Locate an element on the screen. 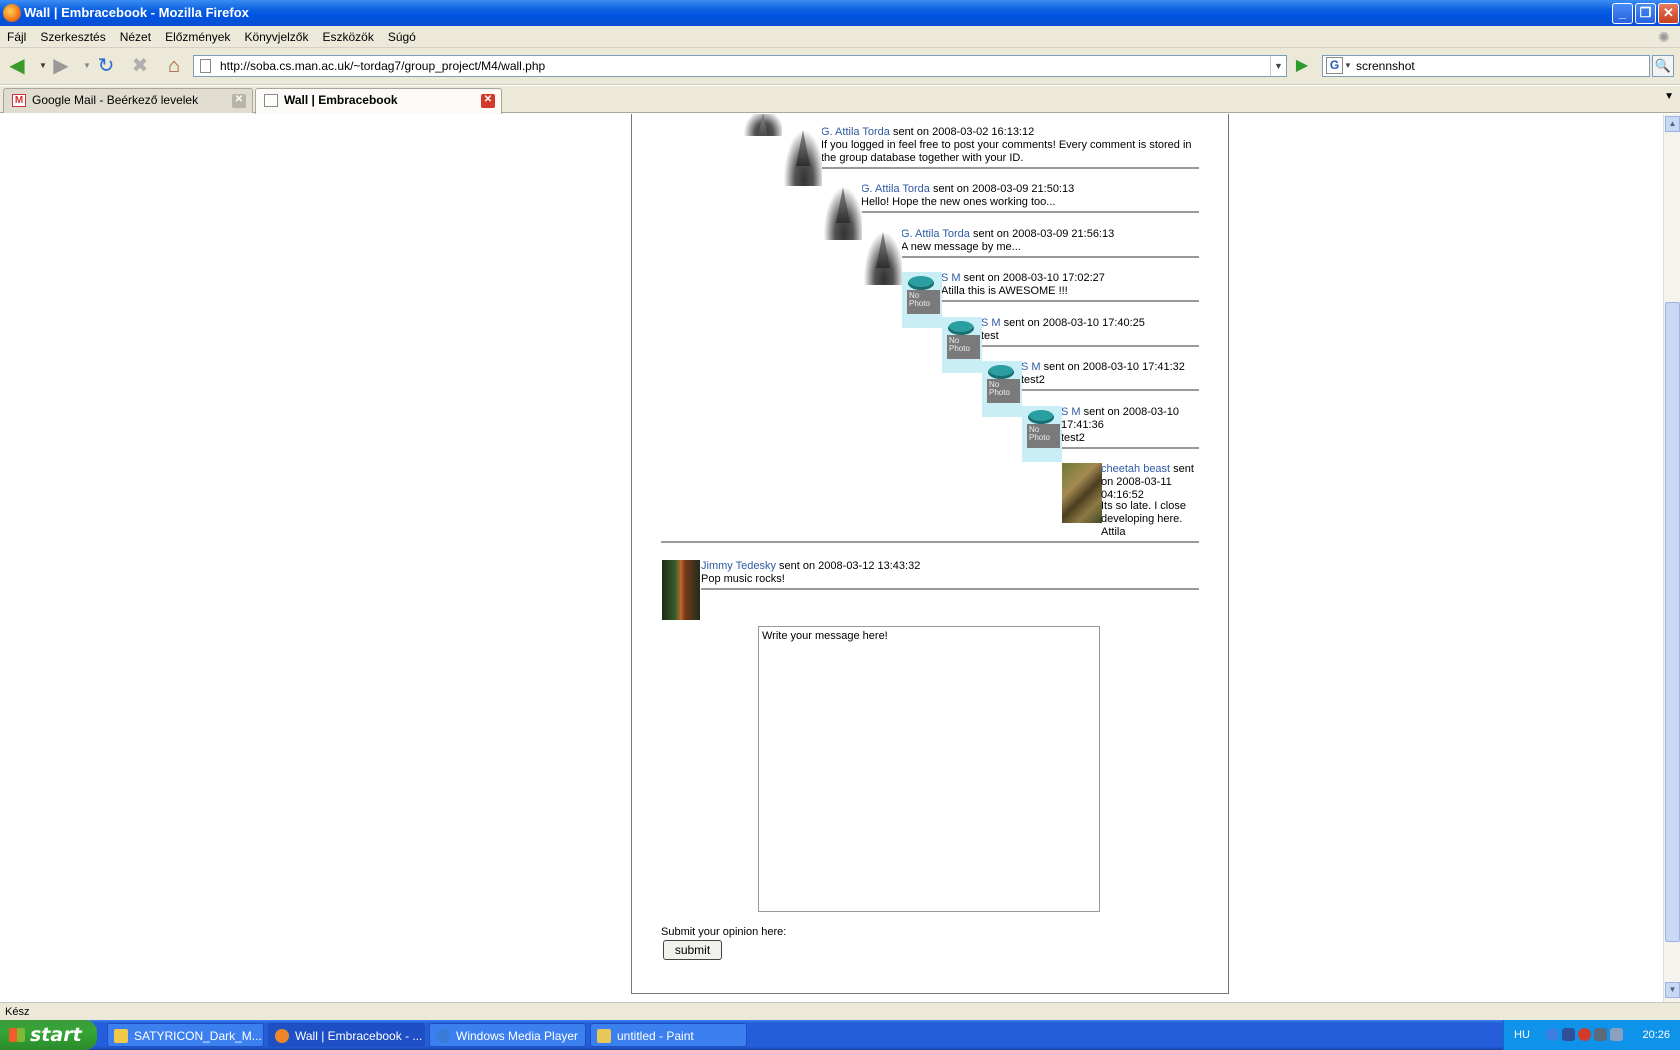  media-player-icon is located at coordinates (443, 1036).